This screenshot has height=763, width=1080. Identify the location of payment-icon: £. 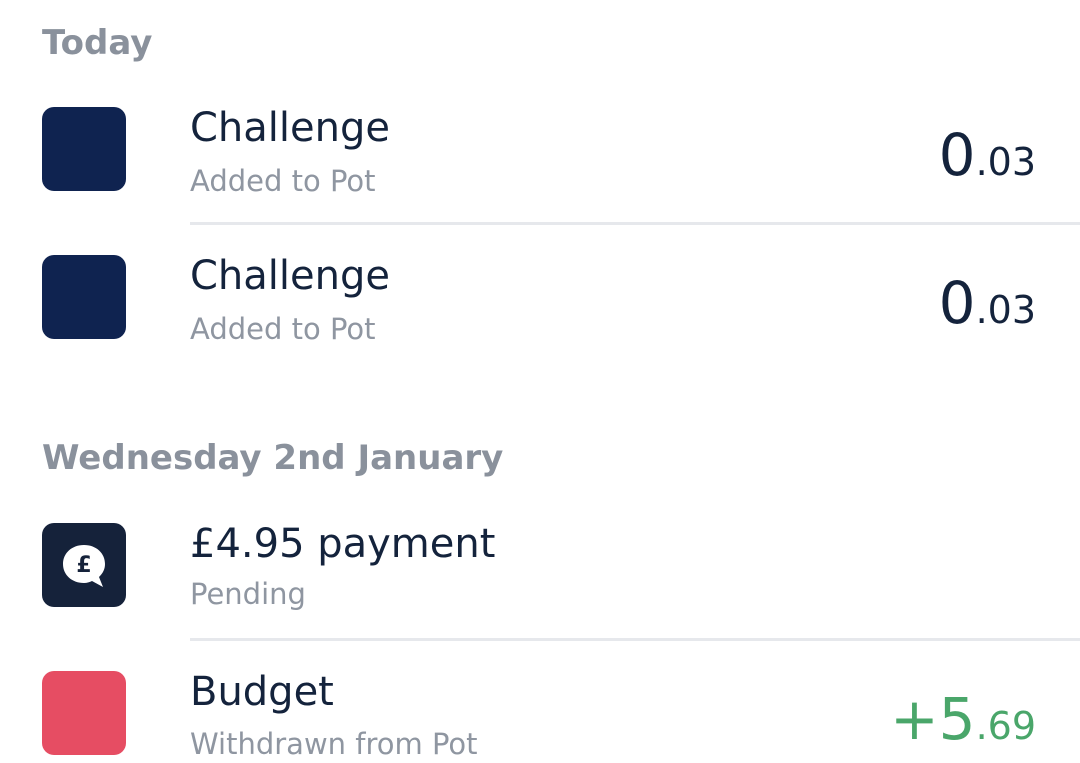
(84, 565).